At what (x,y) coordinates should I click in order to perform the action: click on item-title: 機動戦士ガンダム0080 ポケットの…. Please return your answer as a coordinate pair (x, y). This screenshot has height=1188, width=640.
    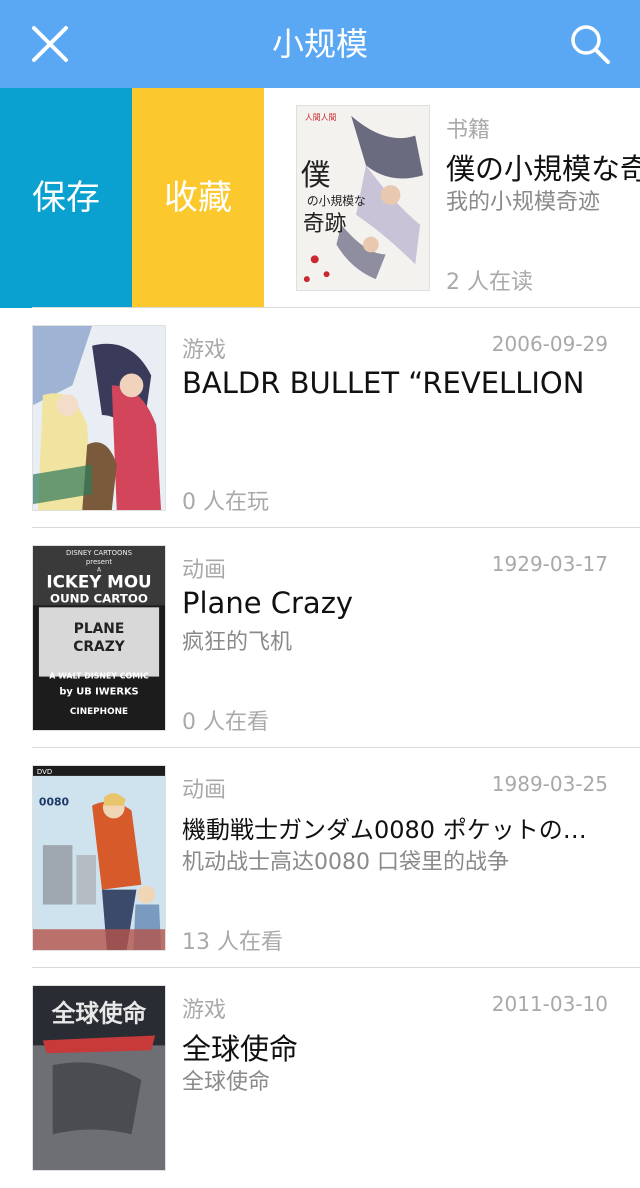
    Looking at the image, I should click on (384, 830).